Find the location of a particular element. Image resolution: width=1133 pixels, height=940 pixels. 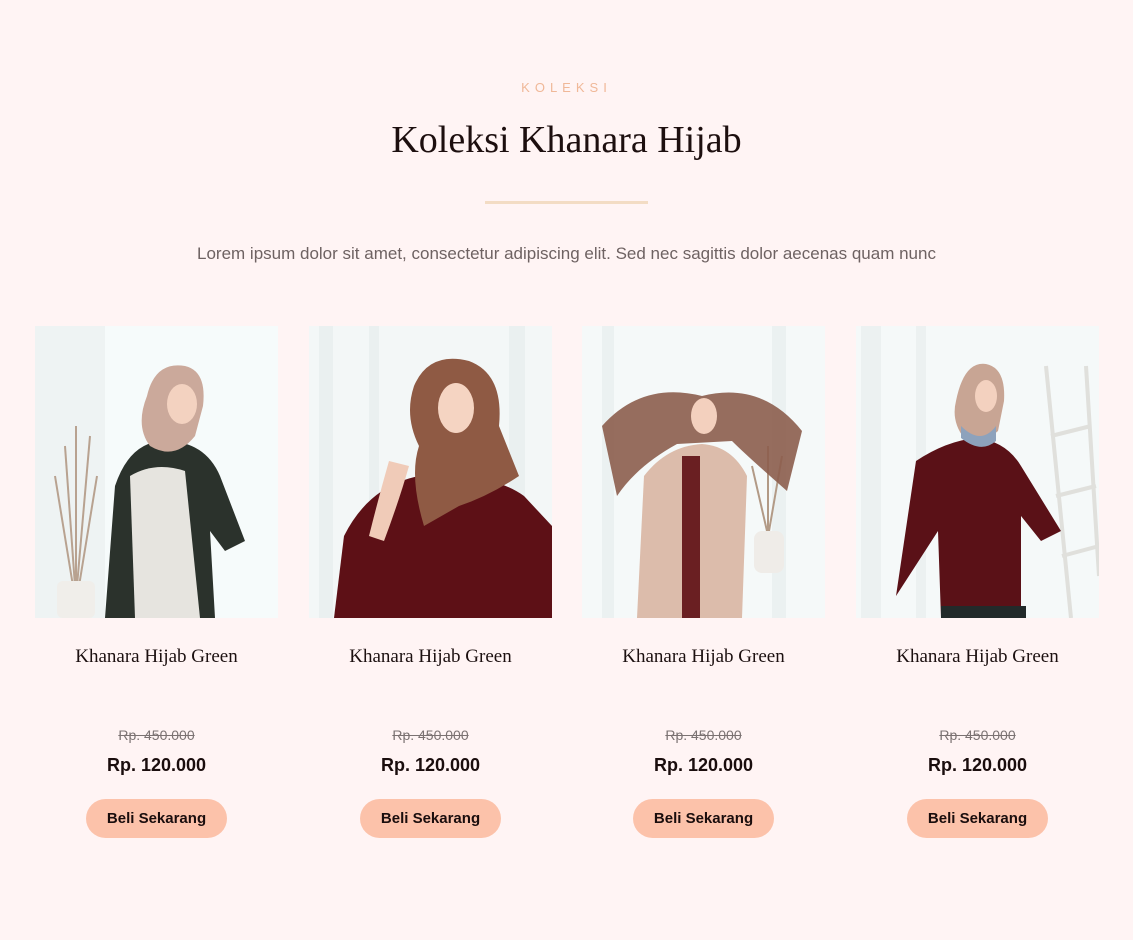

section-title: Koleksi Khanara Hijab is located at coordinates (566, 140).